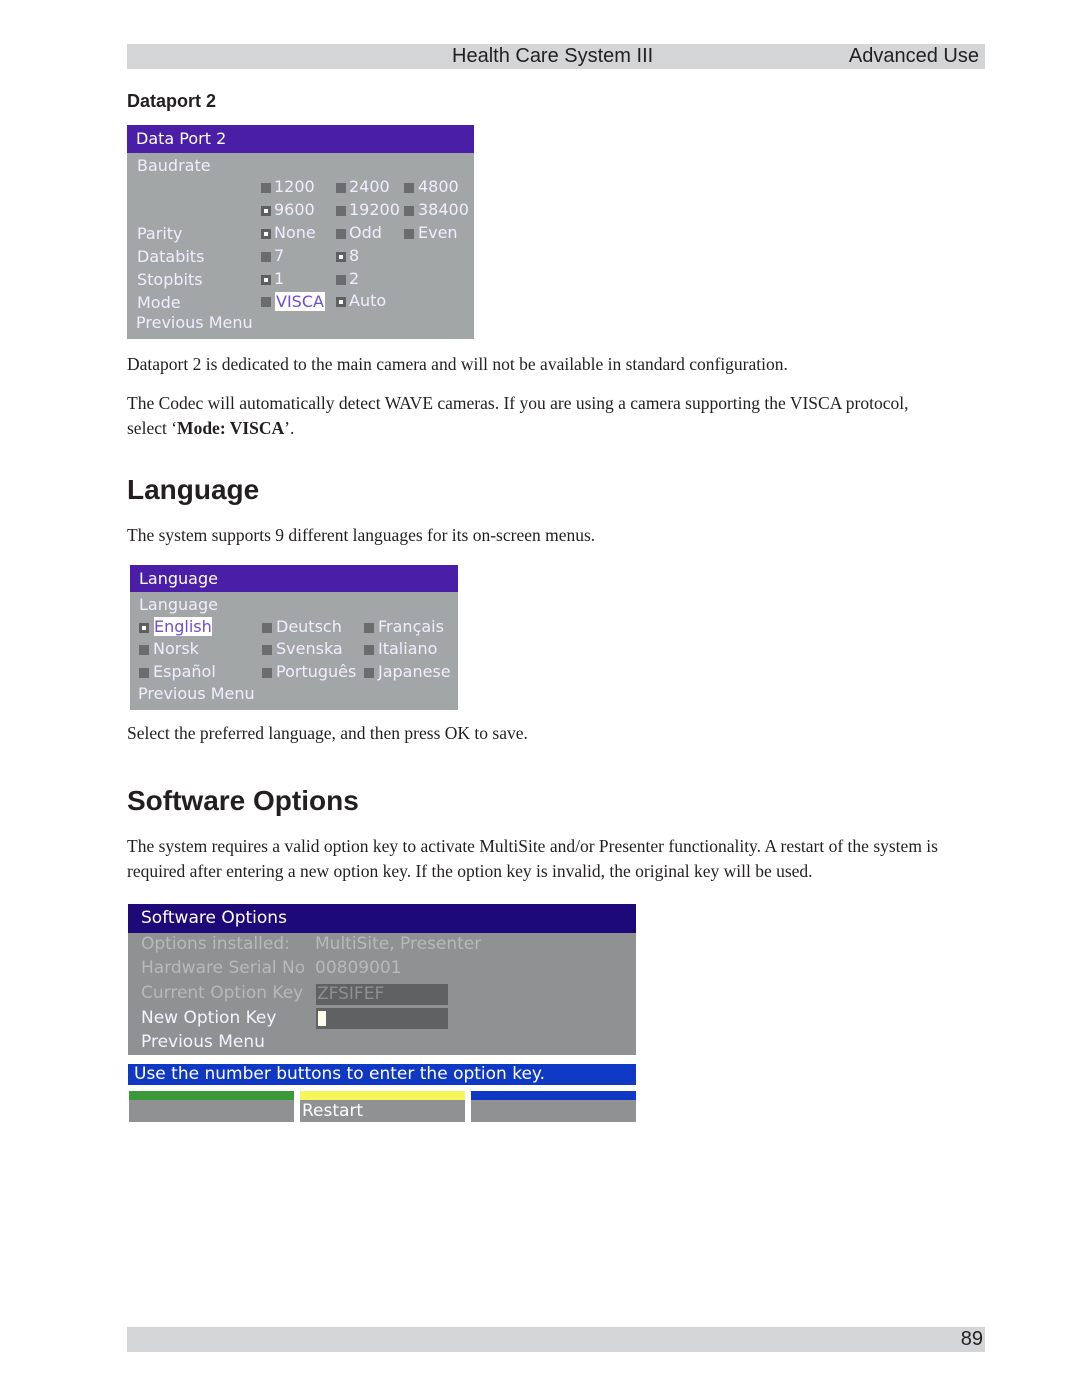 Image resolution: width=1080 pixels, height=1397 pixels. Describe the element at coordinates (438, 232) in the screenshot. I see `option-even: Even` at that location.